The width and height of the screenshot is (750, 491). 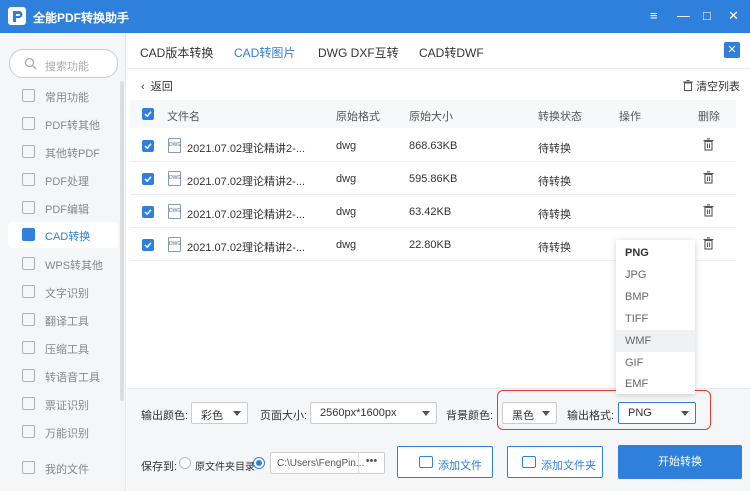 I want to click on sidebar-item-wps: WPS转其他, so click(x=63, y=264).